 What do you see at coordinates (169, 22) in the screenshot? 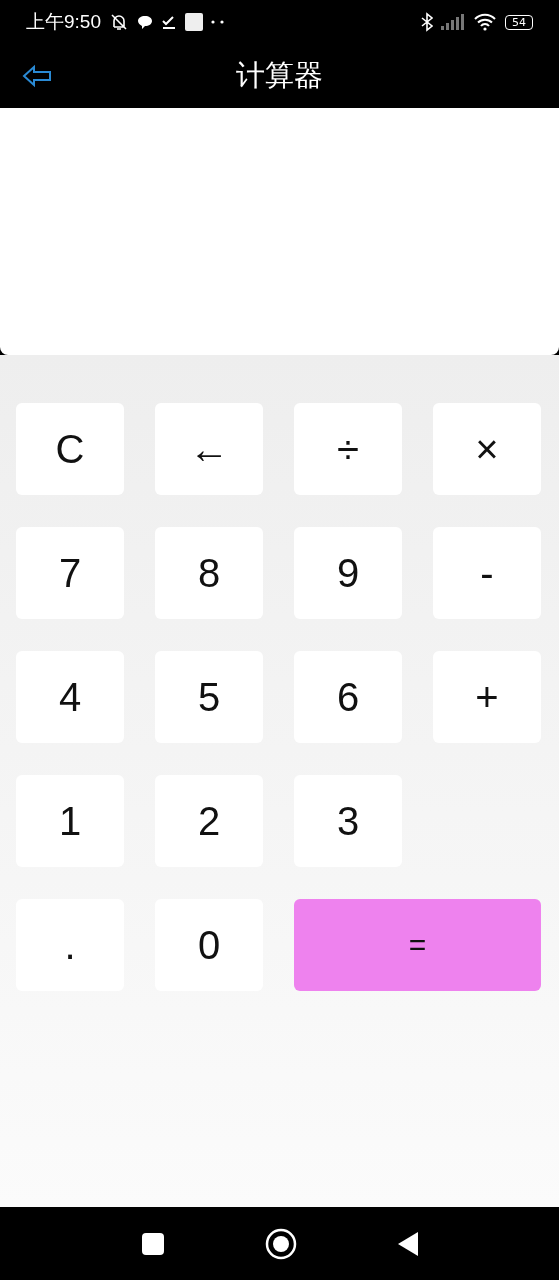
I see `check-icon` at bounding box center [169, 22].